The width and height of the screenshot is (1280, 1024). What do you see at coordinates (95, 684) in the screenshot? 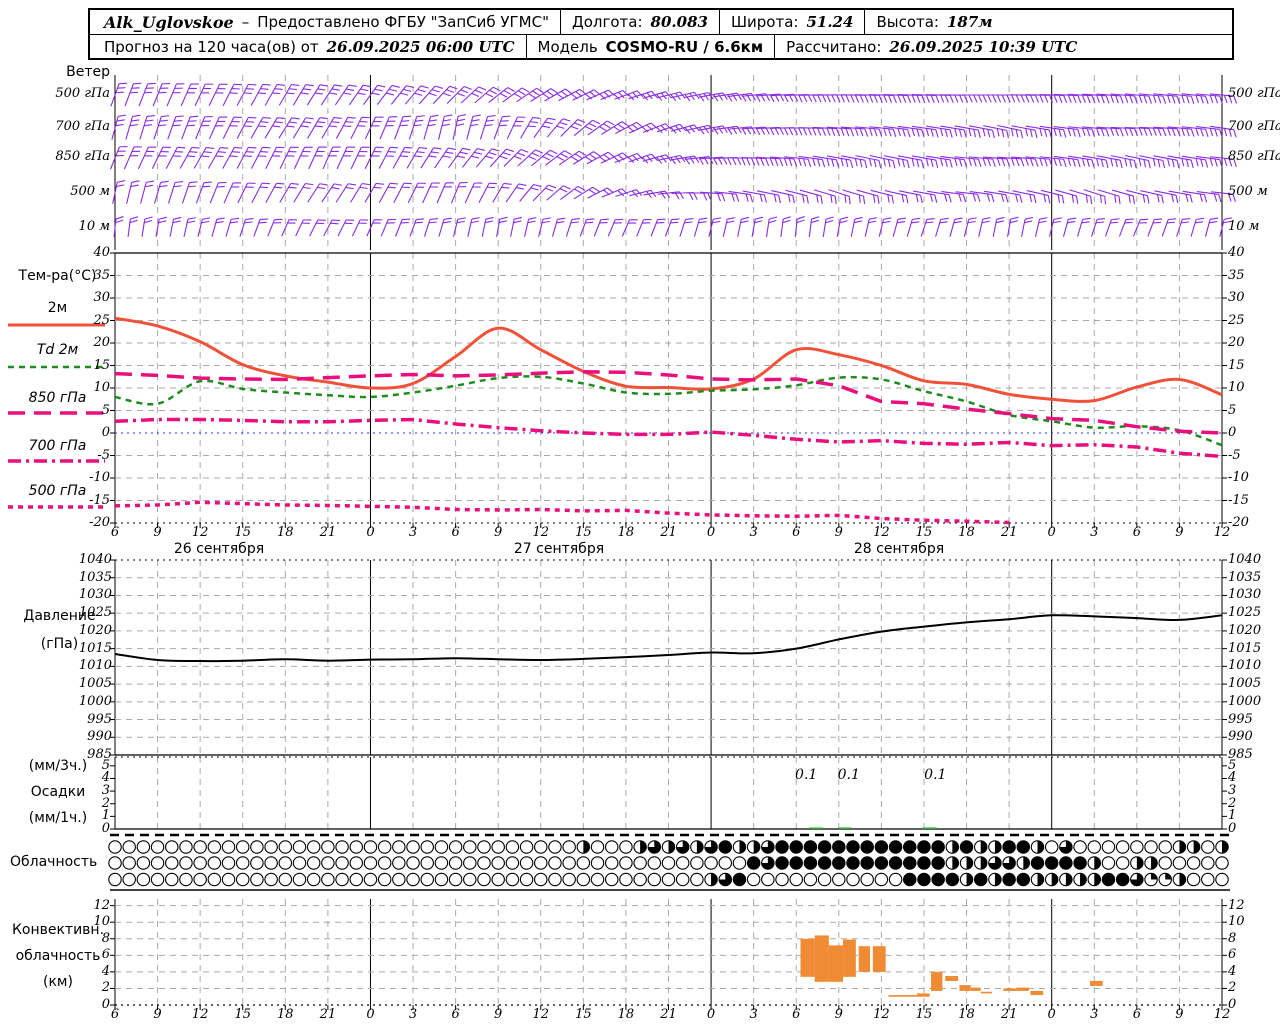
I see `pressure-tick-left: 1005` at bounding box center [95, 684].